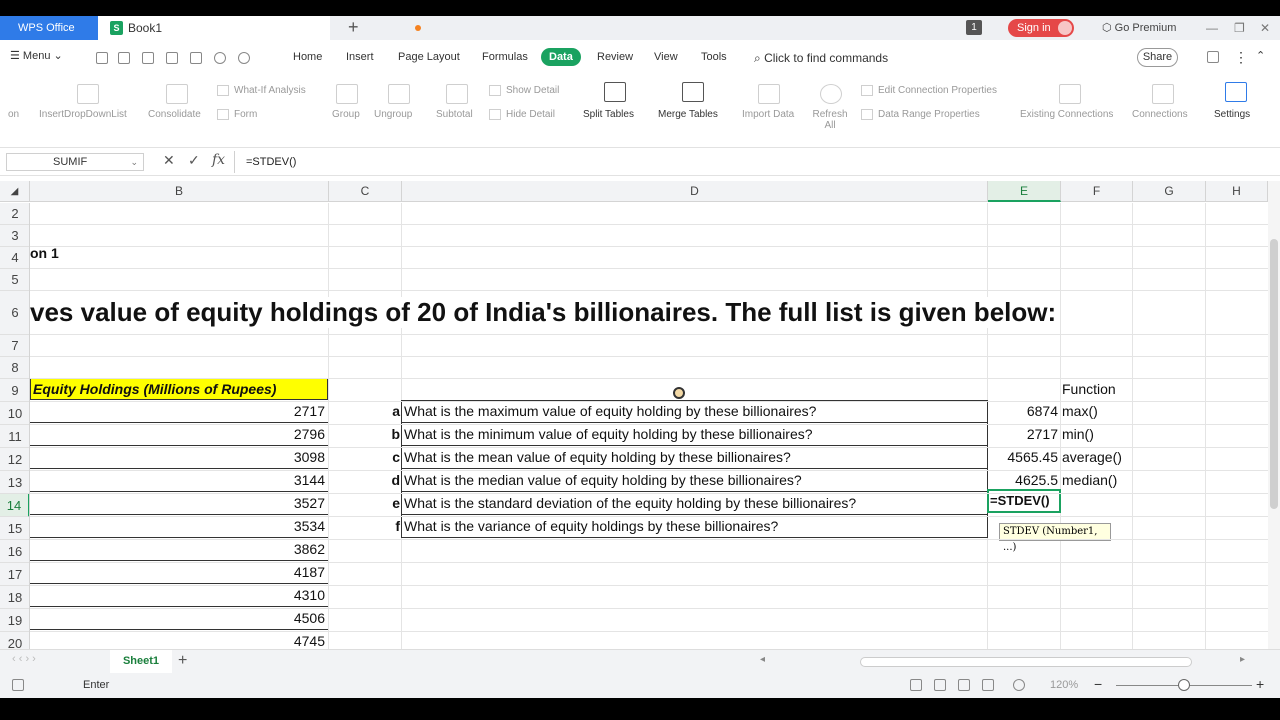 This screenshot has height=720, width=1280. Describe the element at coordinates (1184, 685) in the screenshot. I see `zoom-slider-knob` at that location.